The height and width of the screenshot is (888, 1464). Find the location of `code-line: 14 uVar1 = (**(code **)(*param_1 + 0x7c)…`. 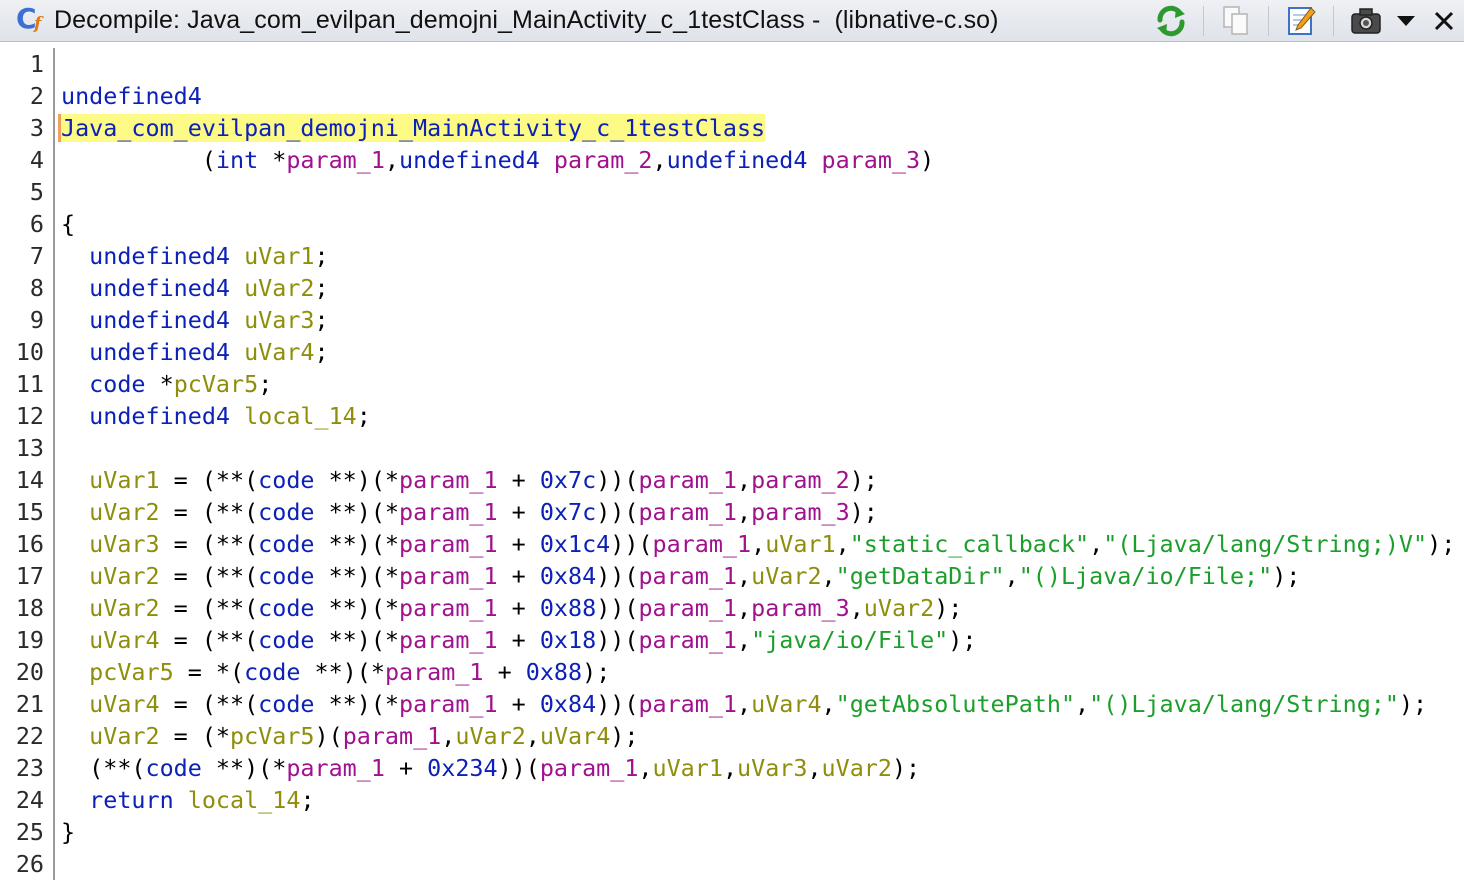

code-line: 14 uVar1 = (**(code **)(*param_1 + 0x7c)… is located at coordinates (732, 480).